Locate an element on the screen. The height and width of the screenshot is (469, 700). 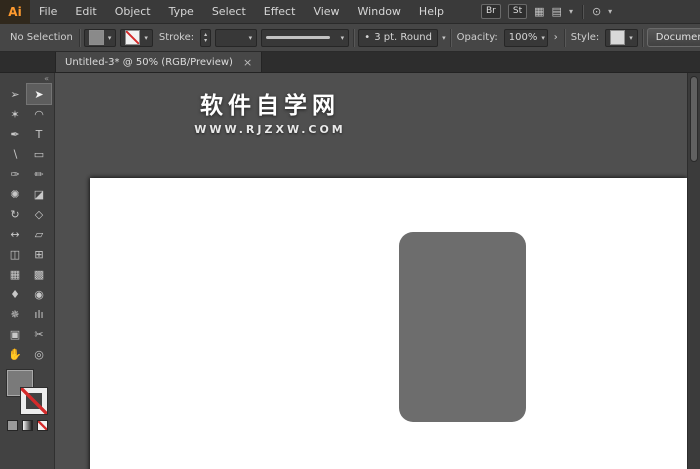
close-icon: × is located at coordinates (247, 62).